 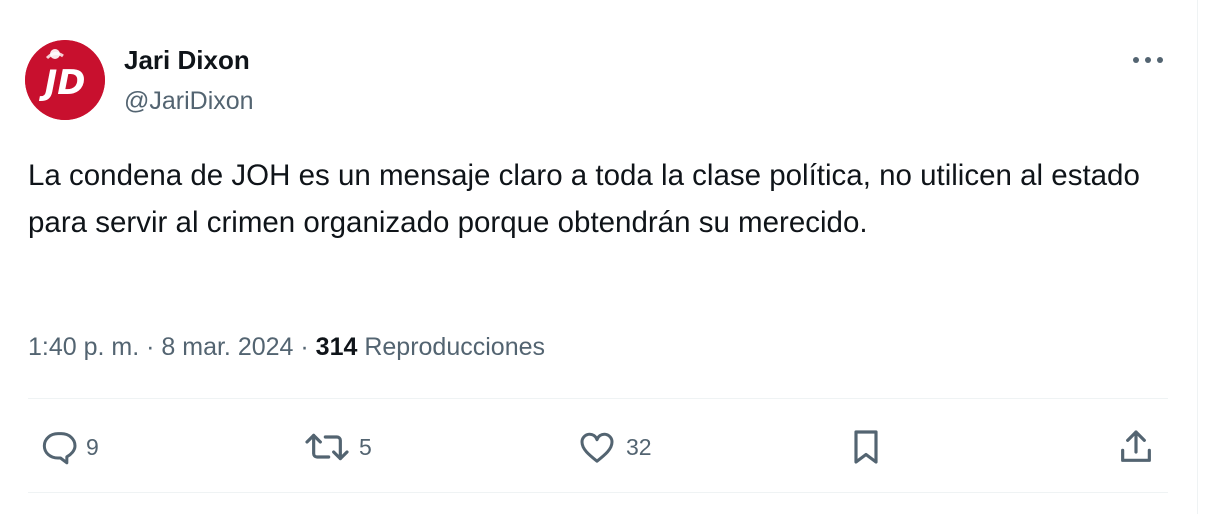 I want to click on like-button: 32, so click(x=614, y=447).